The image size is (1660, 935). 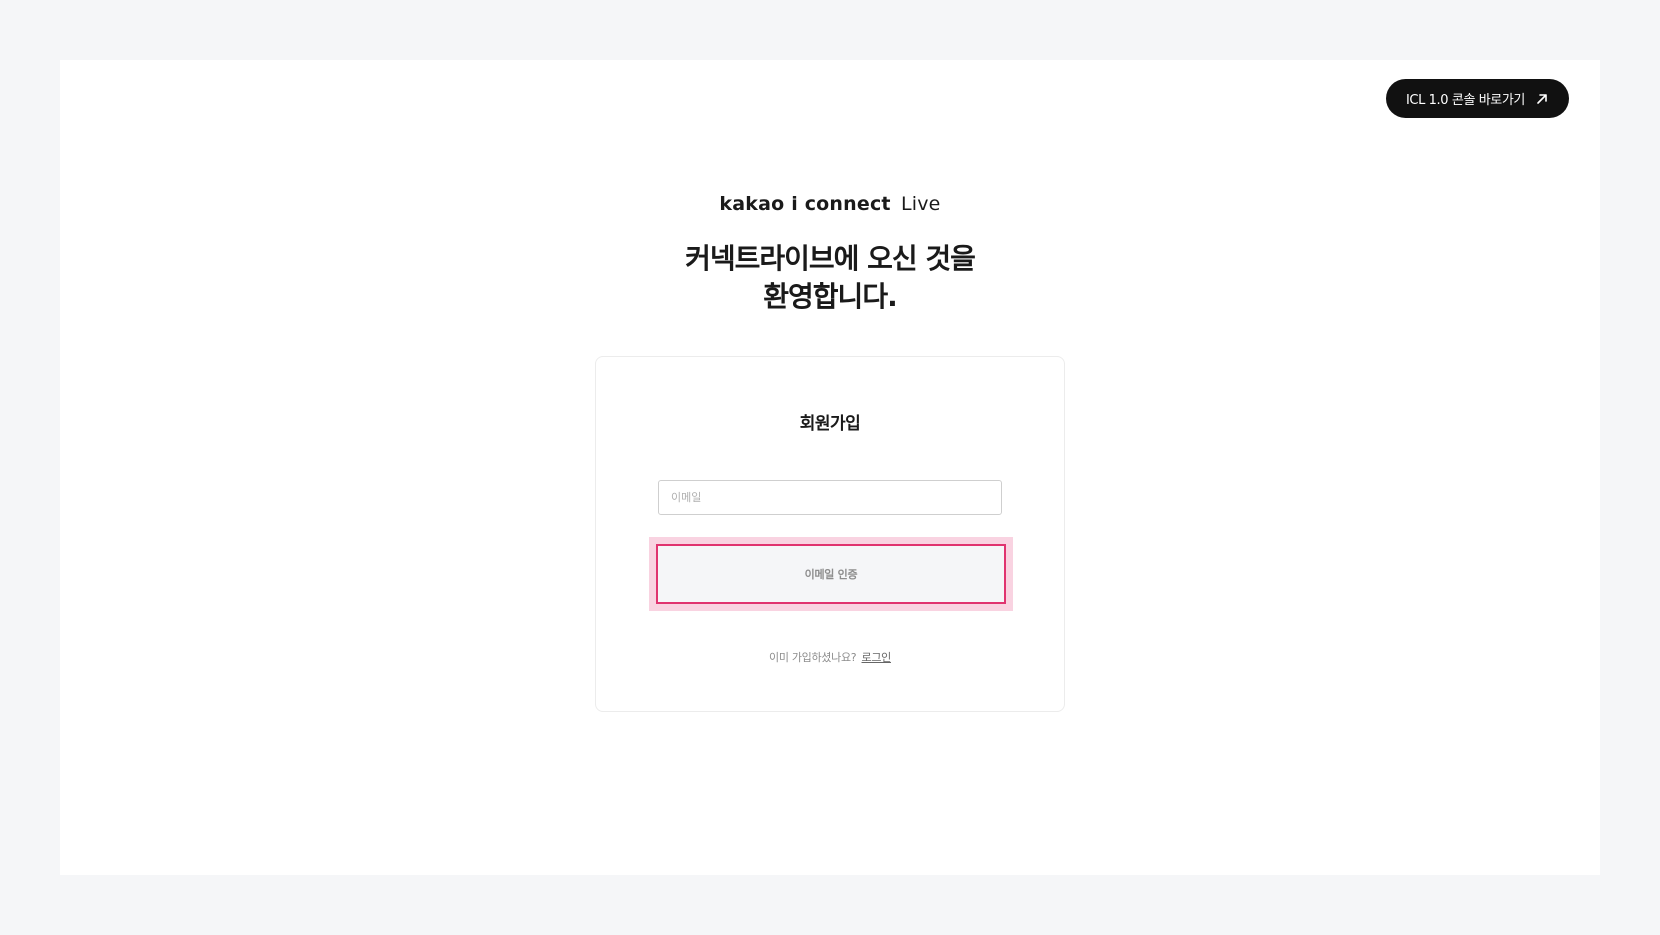 What do you see at coordinates (830, 534) in the screenshot?
I see `signup-card: 회원가입 이메일 인증 이미 가입하셨나요? 로그인` at bounding box center [830, 534].